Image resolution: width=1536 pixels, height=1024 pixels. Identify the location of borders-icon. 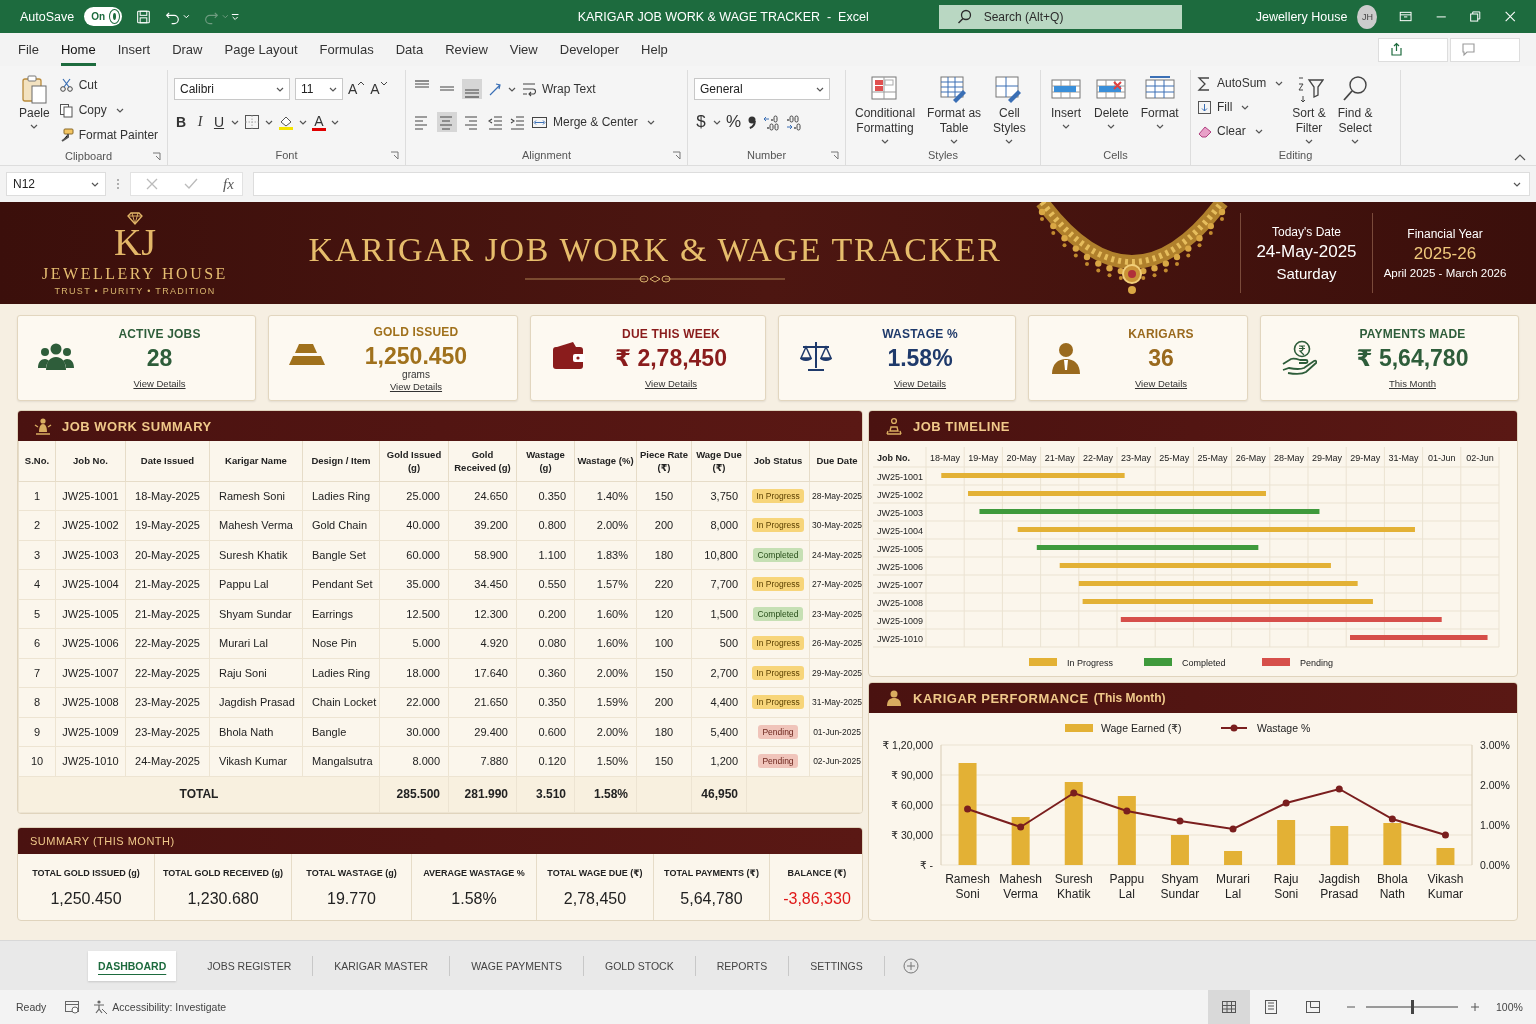
(252, 122).